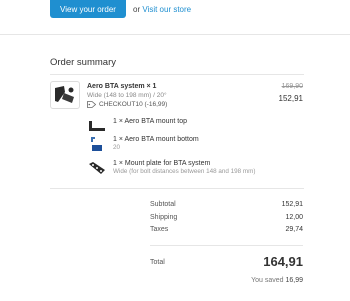 Image resolution: width=350 pixels, height=301 pixels. Describe the element at coordinates (137, 126) in the screenshot. I see `list-item: 1 × Aero BTA mount top` at that location.